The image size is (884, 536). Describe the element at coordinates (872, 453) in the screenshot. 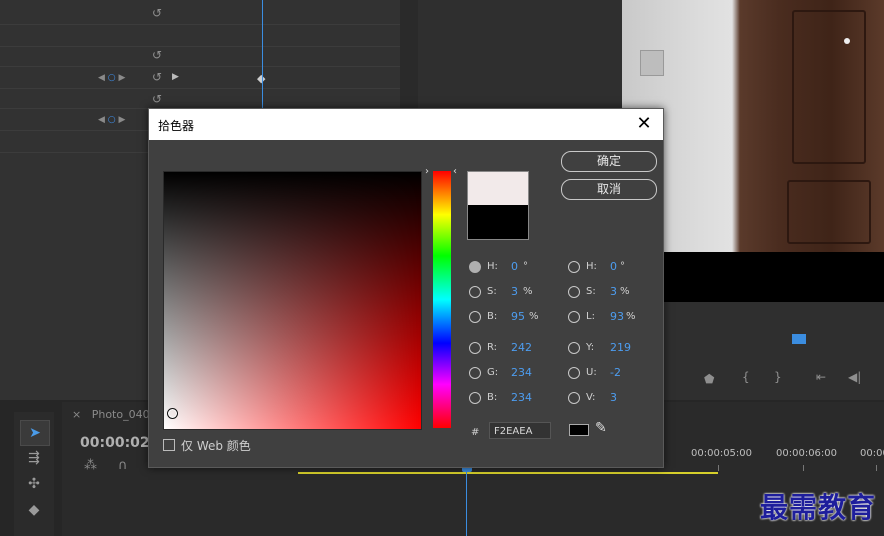

I see `ruler-label: 00:00` at that location.